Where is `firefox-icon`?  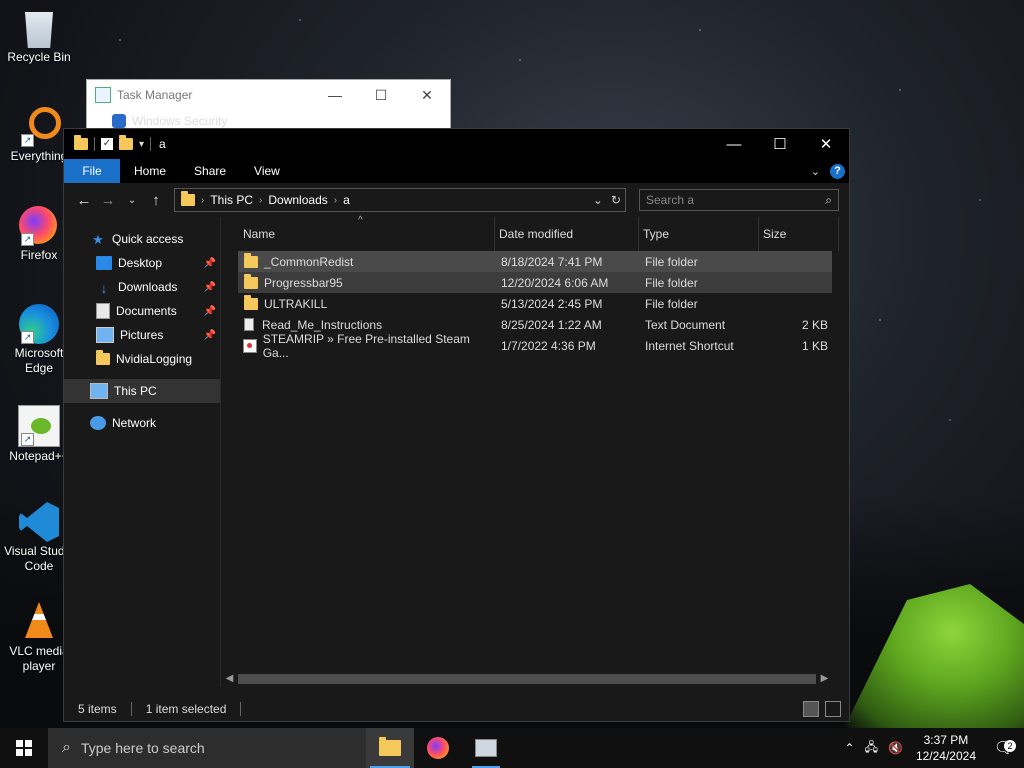
firefox-icon is located at coordinates (438, 748).